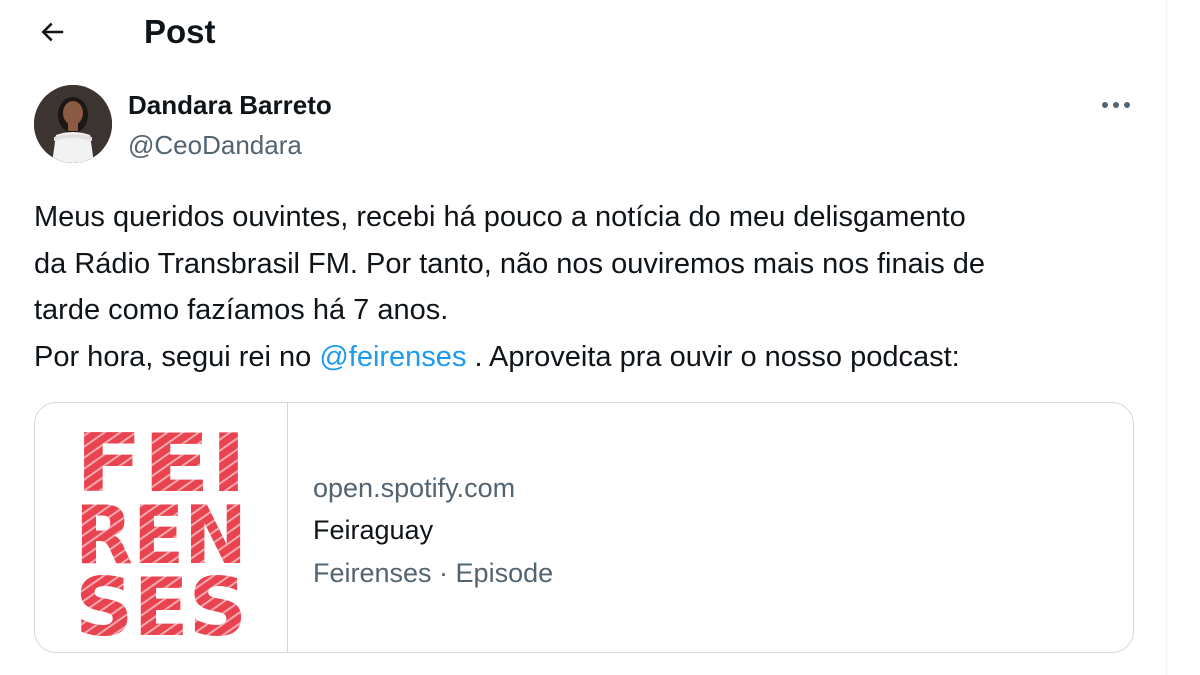 This screenshot has height=675, width=1200. Describe the element at coordinates (241, 310) in the screenshot. I see `post-text-line: tarde como fazíamos há 7 anos.` at that location.